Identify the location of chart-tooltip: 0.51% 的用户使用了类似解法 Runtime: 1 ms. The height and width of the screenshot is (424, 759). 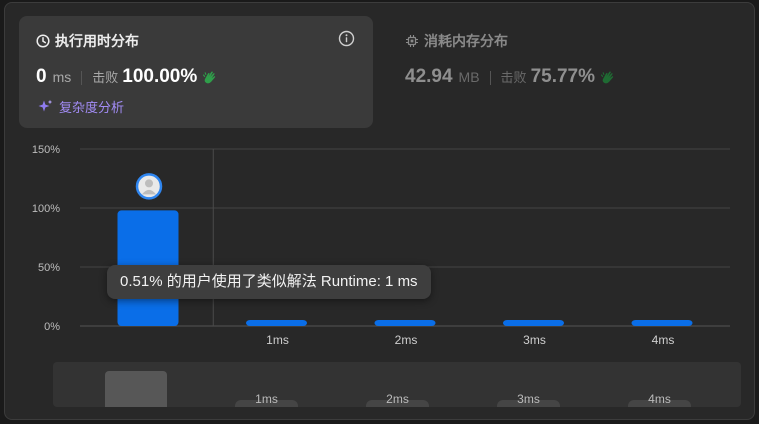
(269, 282).